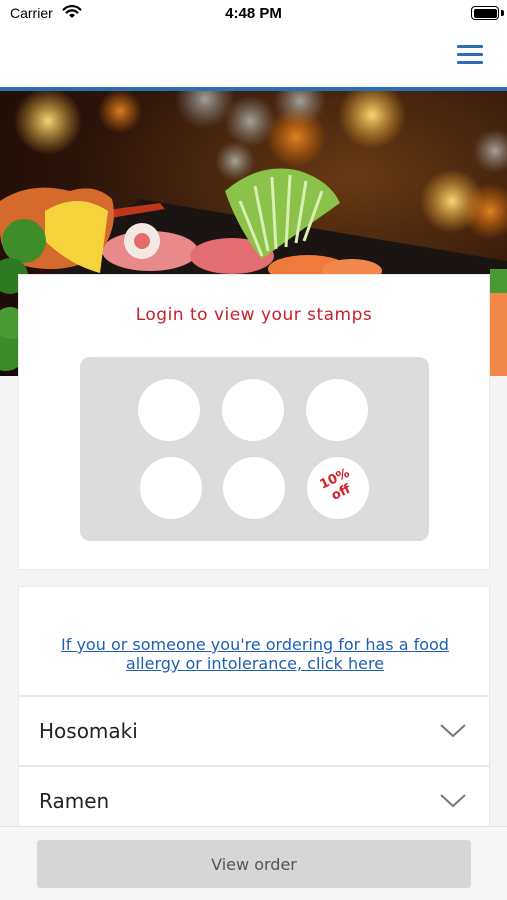  What do you see at coordinates (471, 53) in the screenshot?
I see `hamburger-menu-icon` at bounding box center [471, 53].